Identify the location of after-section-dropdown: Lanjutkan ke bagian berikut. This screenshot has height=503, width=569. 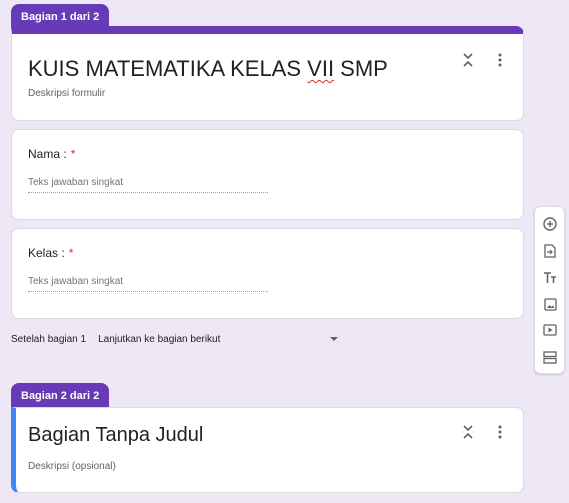
(218, 339).